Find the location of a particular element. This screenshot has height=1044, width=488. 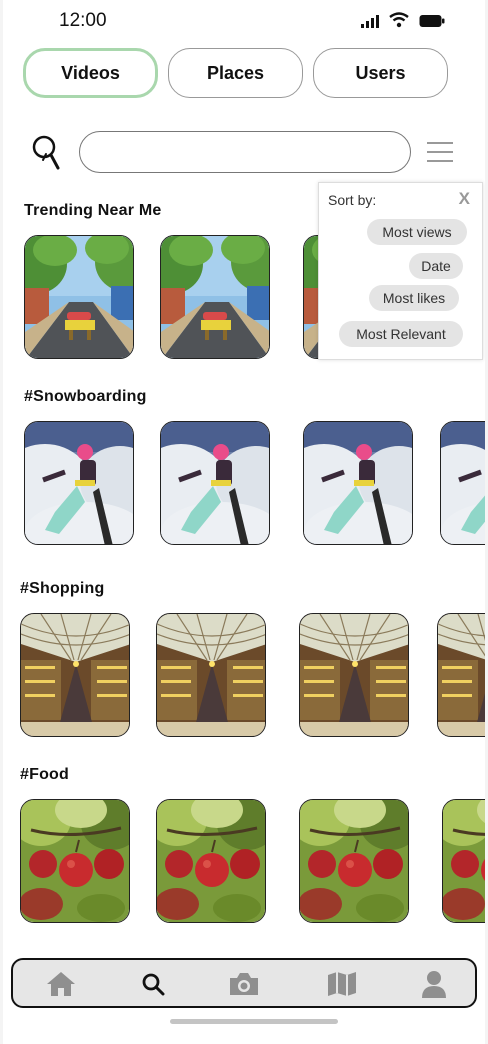

signal-icon is located at coordinates (370, 21).